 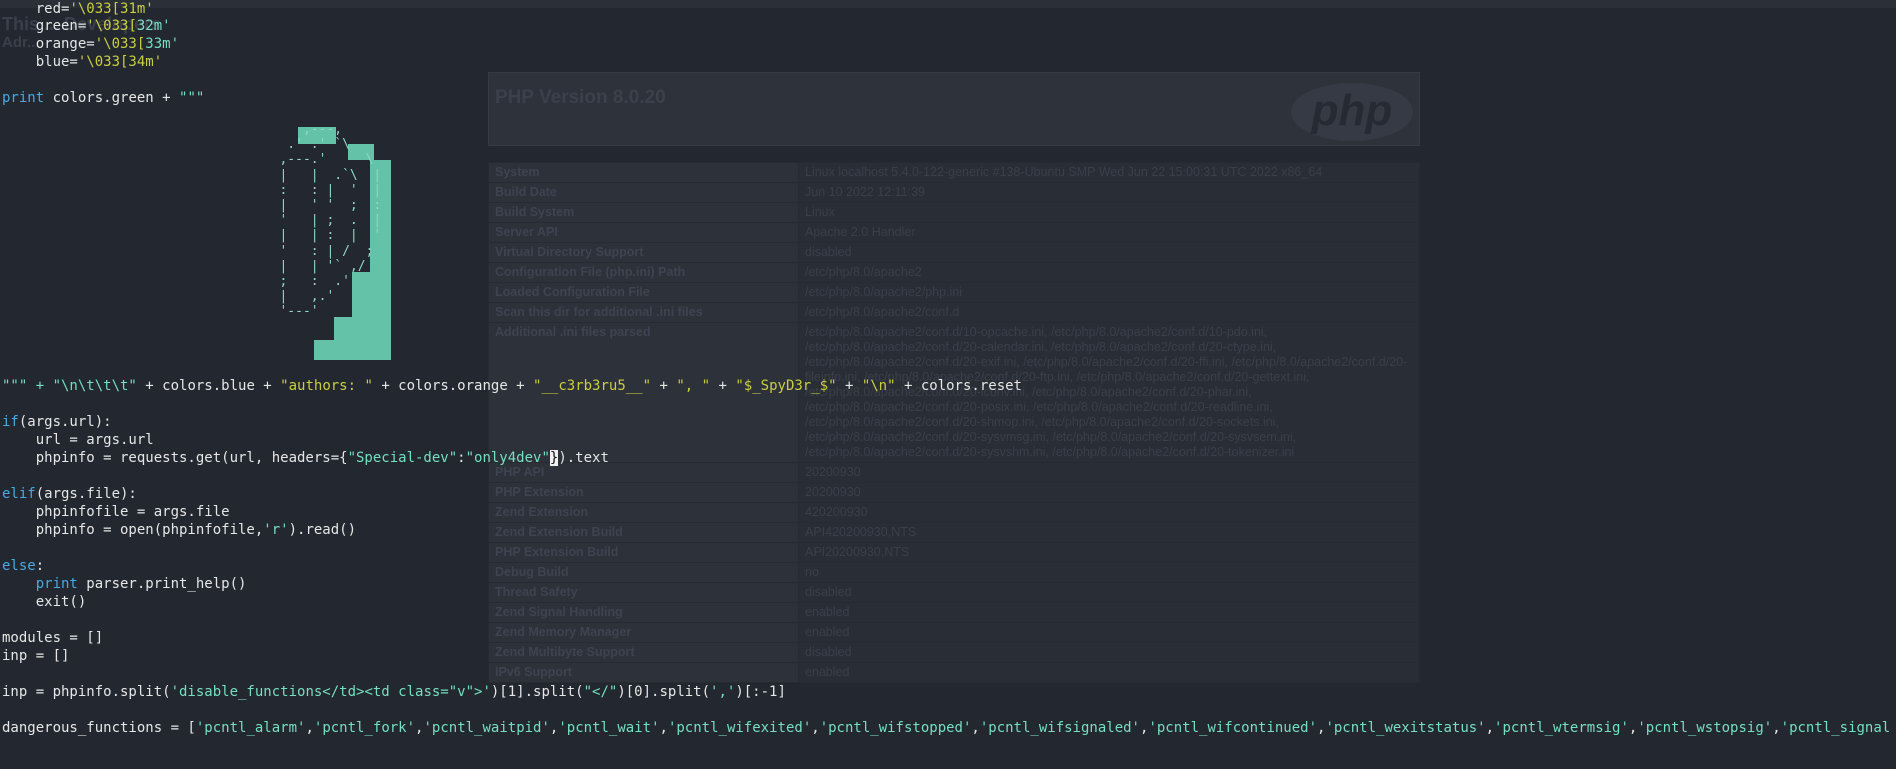 I want to click on dangerous-function-item: 'pcntl_wifexited', so click(x=739, y=728).